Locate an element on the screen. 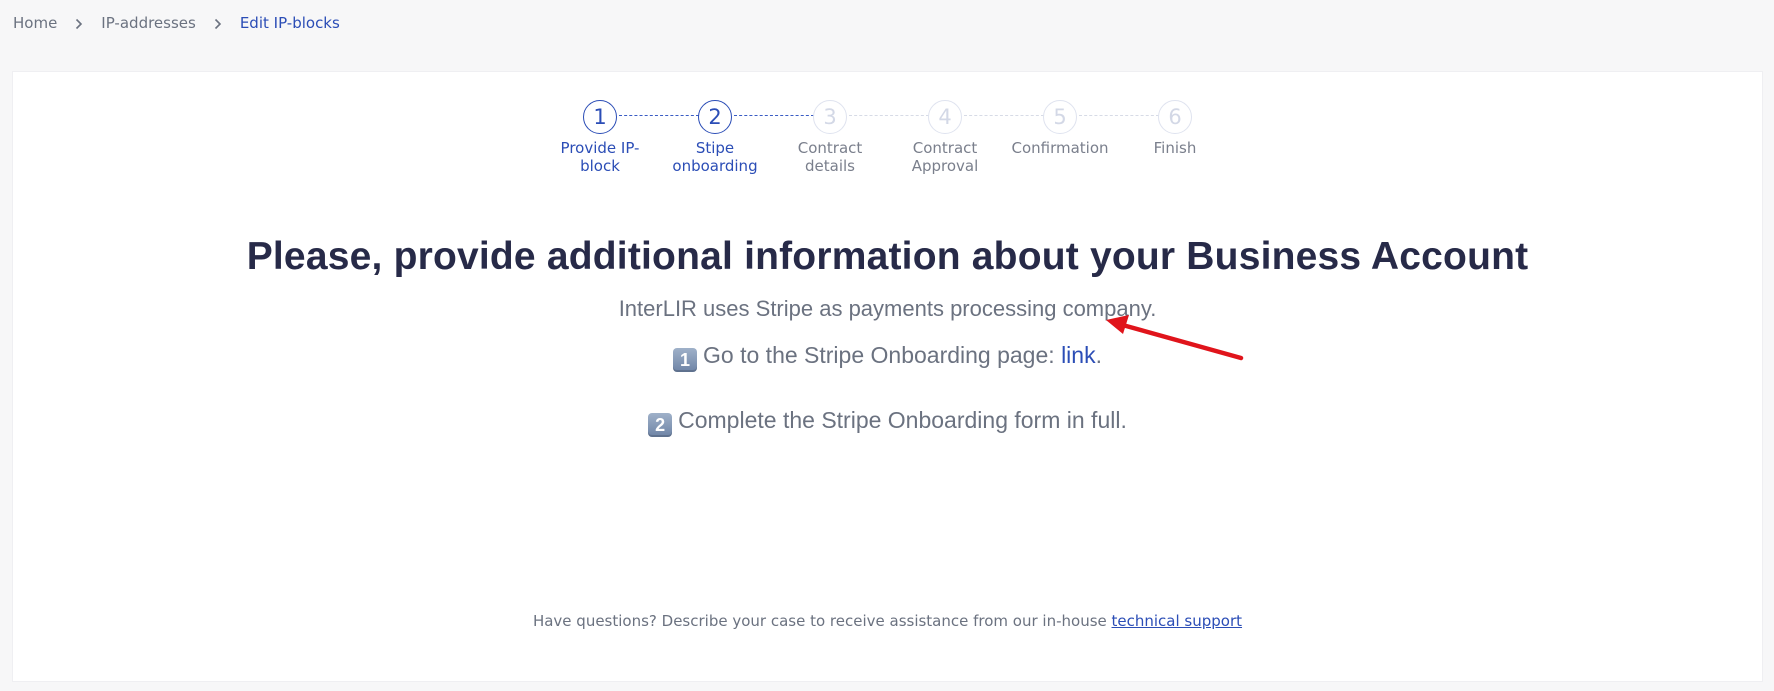  step-label: Confirmation is located at coordinates (1060, 148).